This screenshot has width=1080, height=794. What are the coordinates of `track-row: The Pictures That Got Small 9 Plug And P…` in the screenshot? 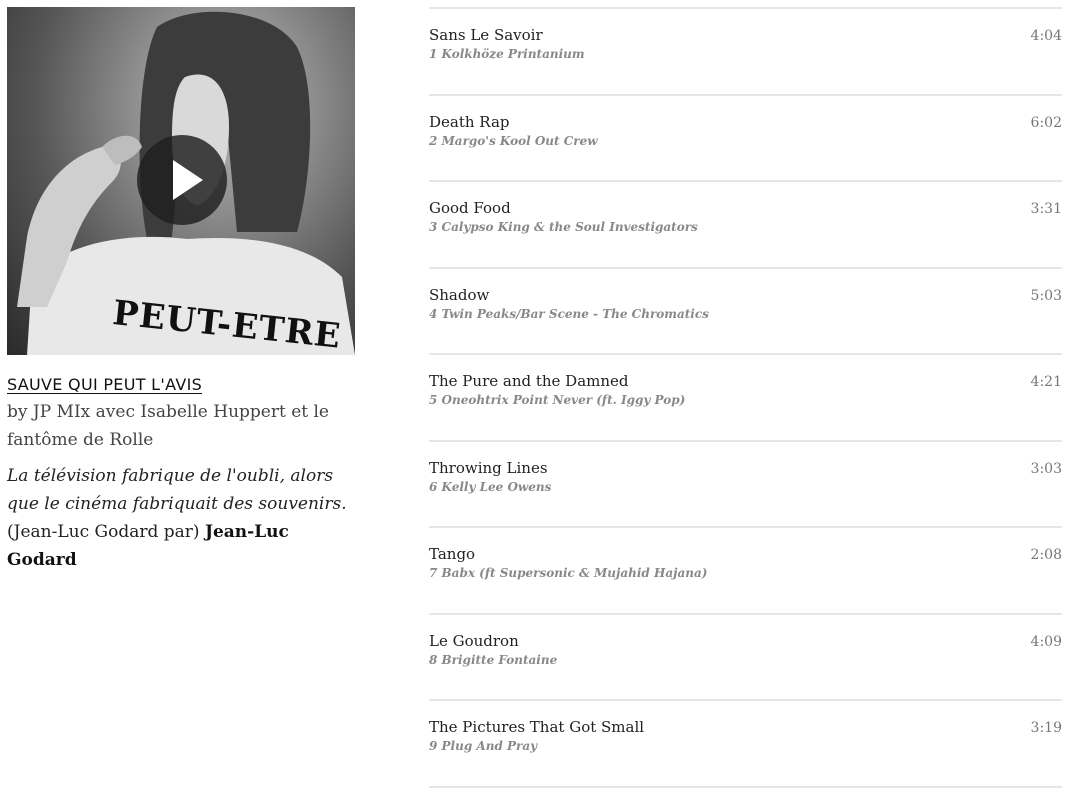 It's located at (745, 744).